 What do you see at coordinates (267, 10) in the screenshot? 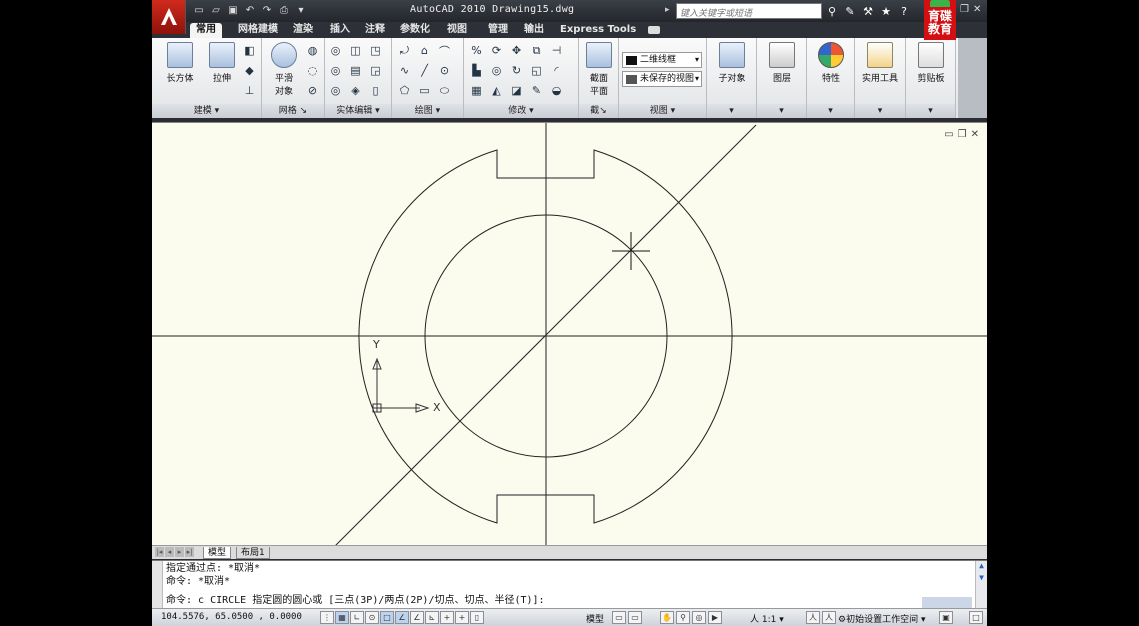
I see `redo-icon: ↷` at bounding box center [267, 10].